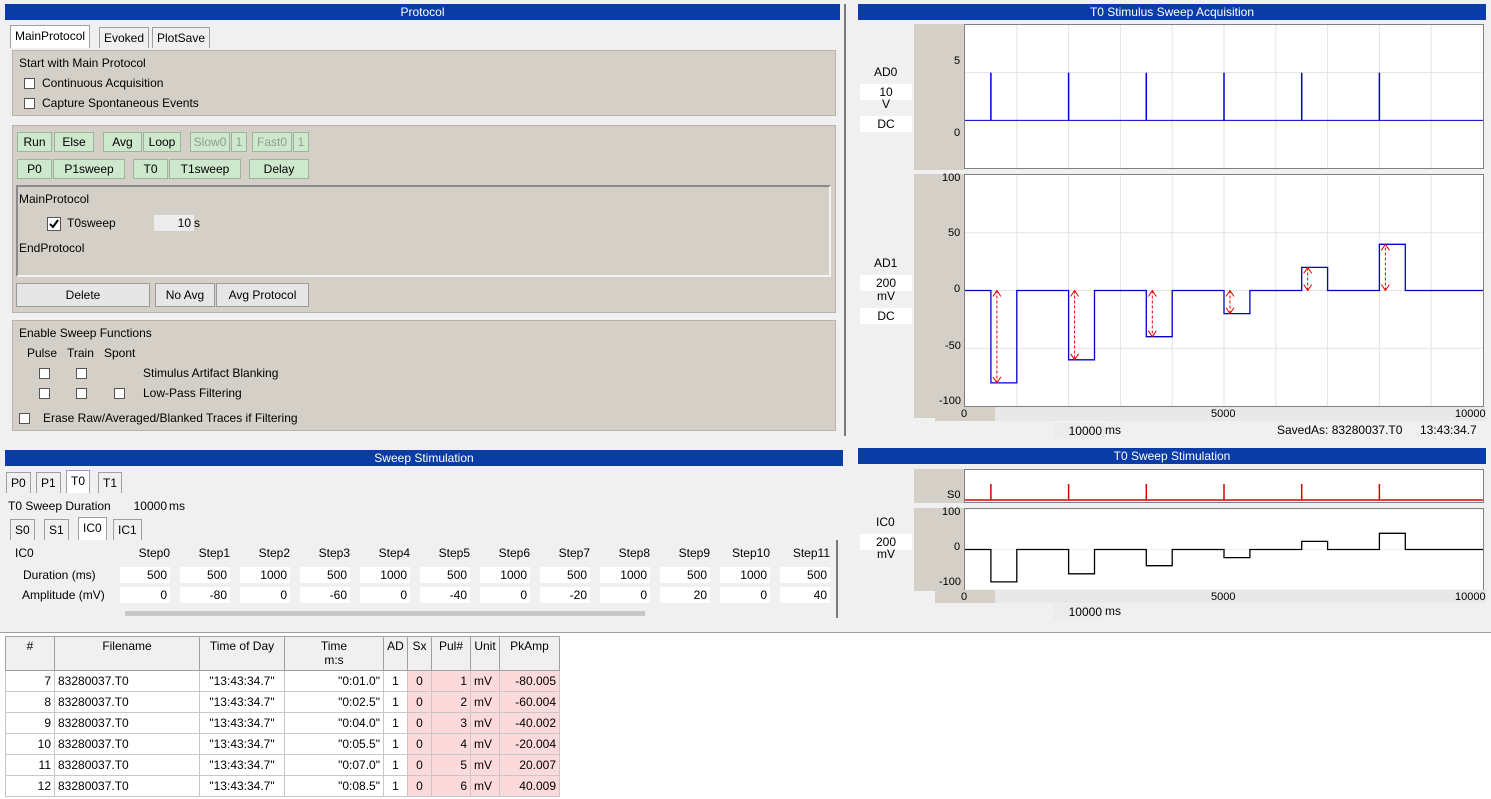 The width and height of the screenshot is (1491, 799). What do you see at coordinates (419, 653) in the screenshot?
I see `col-header-sx: Sx` at bounding box center [419, 653].